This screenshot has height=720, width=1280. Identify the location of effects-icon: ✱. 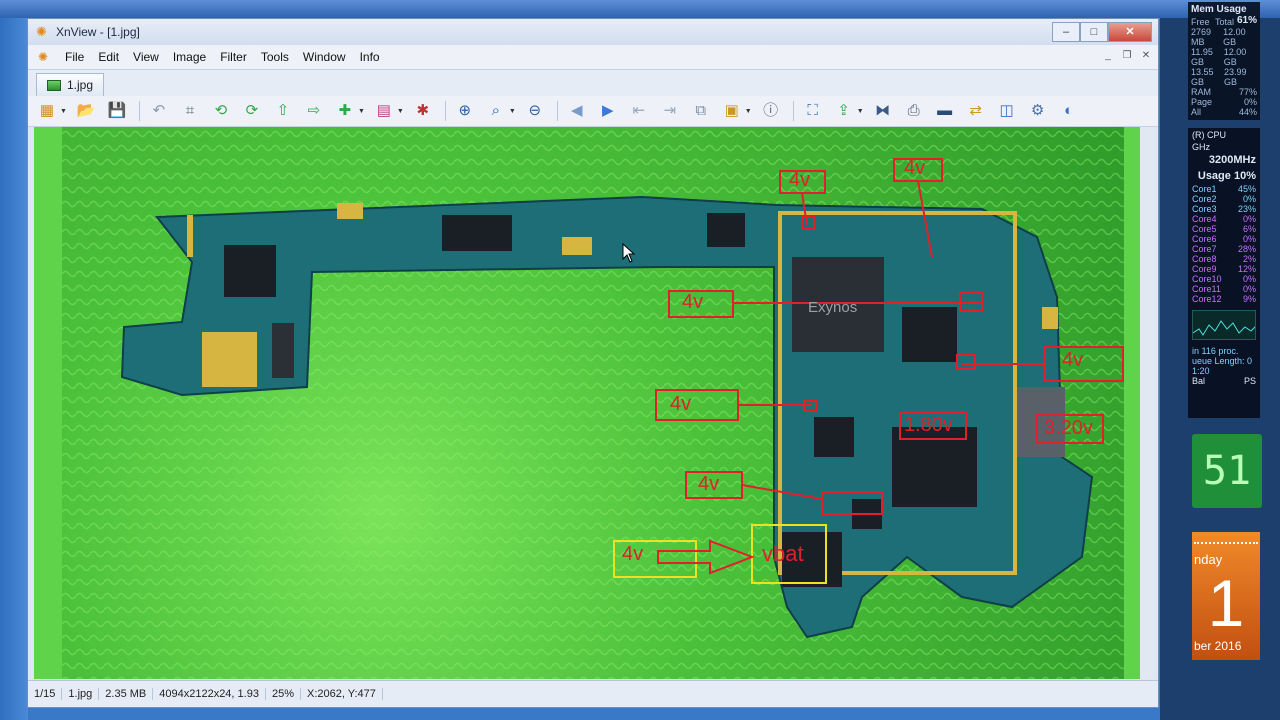
(423, 111).